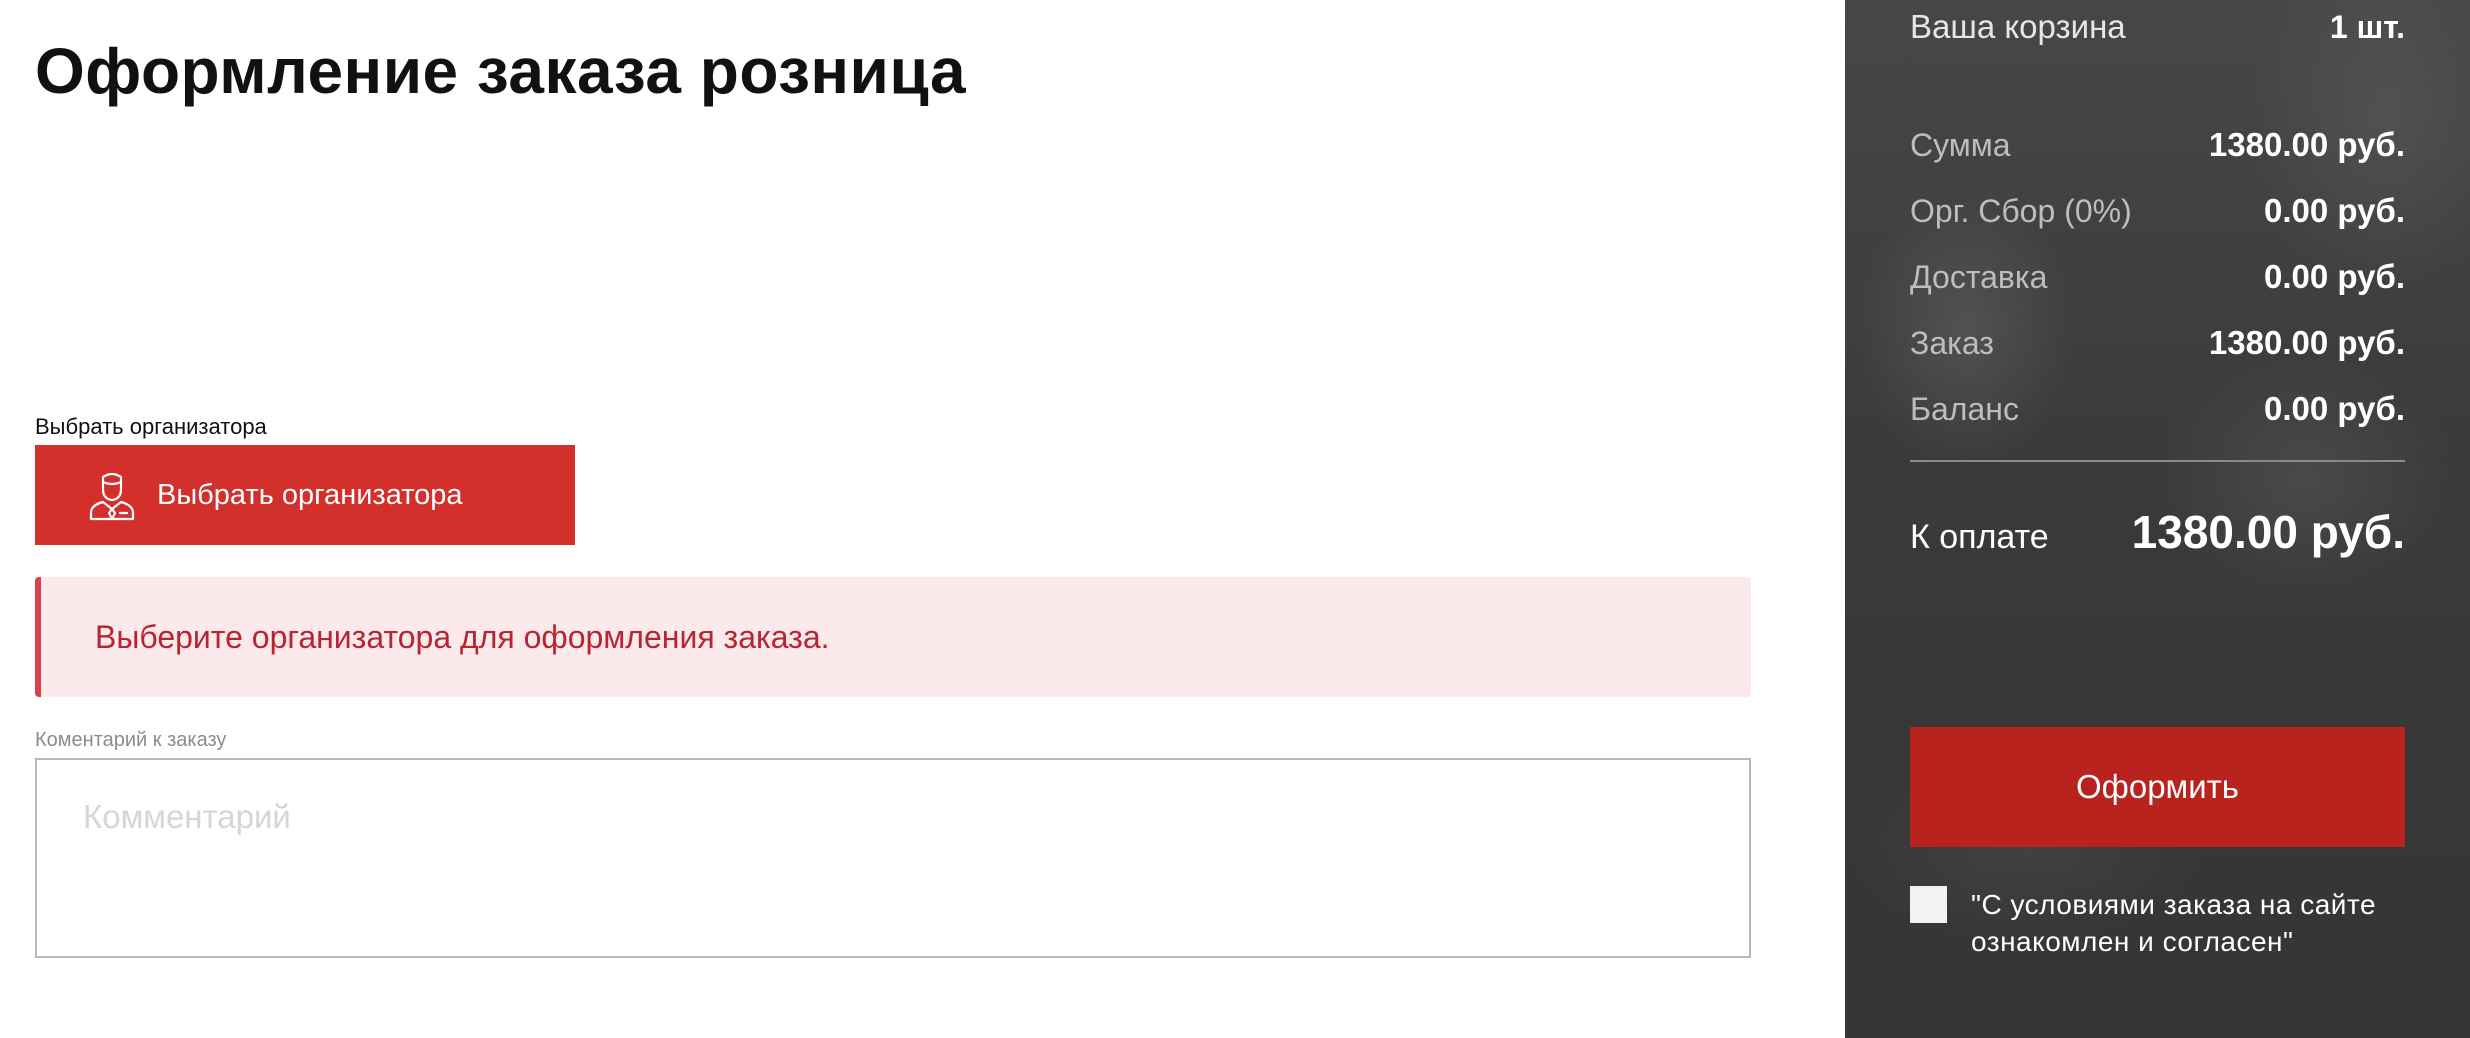 The height and width of the screenshot is (1038, 2470). What do you see at coordinates (2157, 145) in the screenshot?
I see `summary-row-sum: Сумма 1380.00 руб.` at bounding box center [2157, 145].